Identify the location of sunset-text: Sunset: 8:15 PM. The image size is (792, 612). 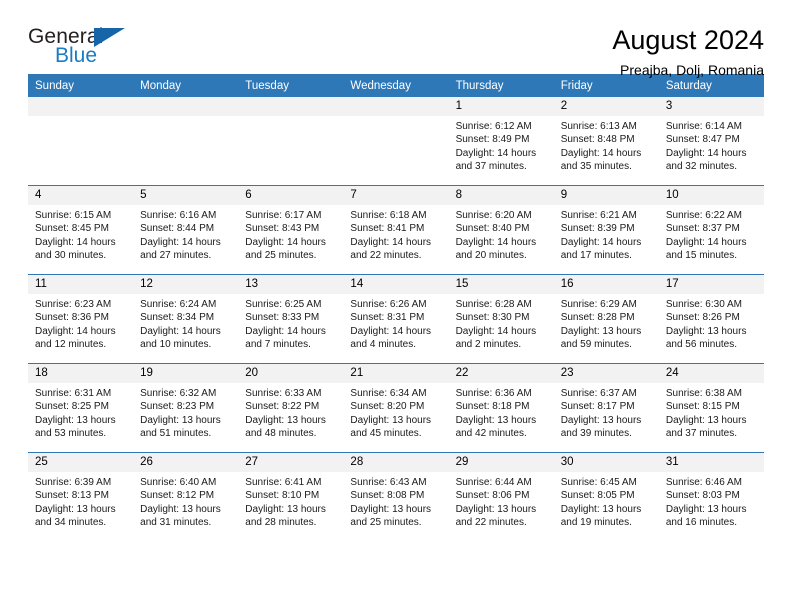
(702, 407).